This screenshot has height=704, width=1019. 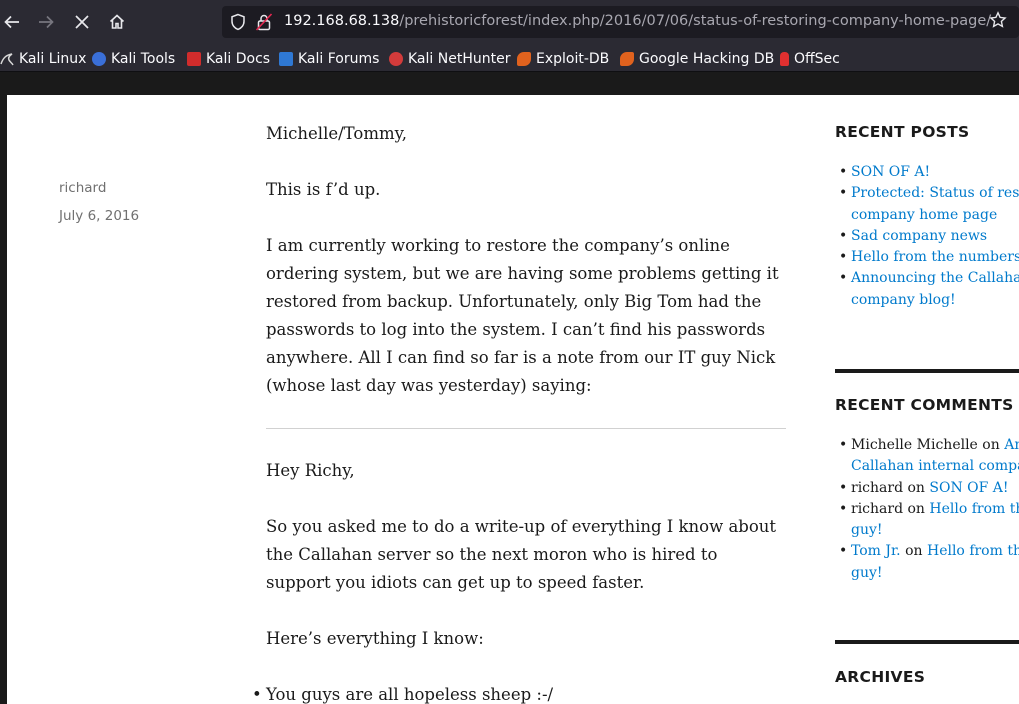 I want to click on list-item: richard on SON OF A!, so click(x=927, y=489).